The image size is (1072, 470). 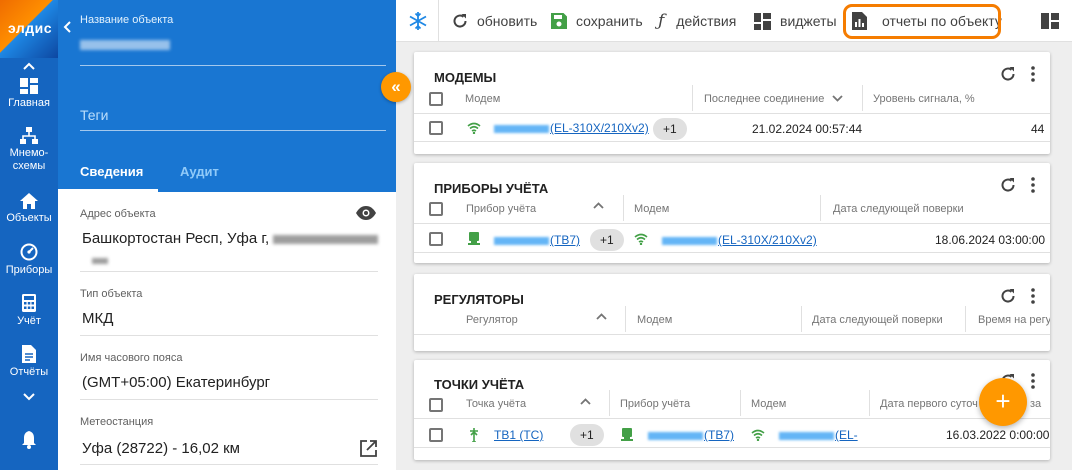 I want to click on nav-item-objects: Объекты, so click(x=29, y=209).